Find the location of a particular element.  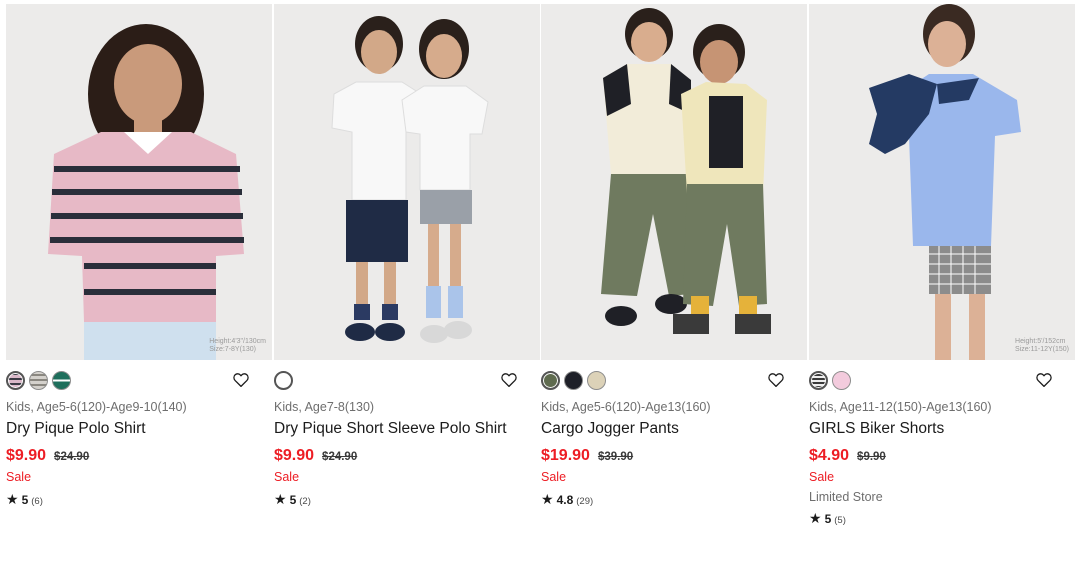

model-size-note: Height:5'/152cm Size:11-12Y(150) is located at coordinates (1042, 345).